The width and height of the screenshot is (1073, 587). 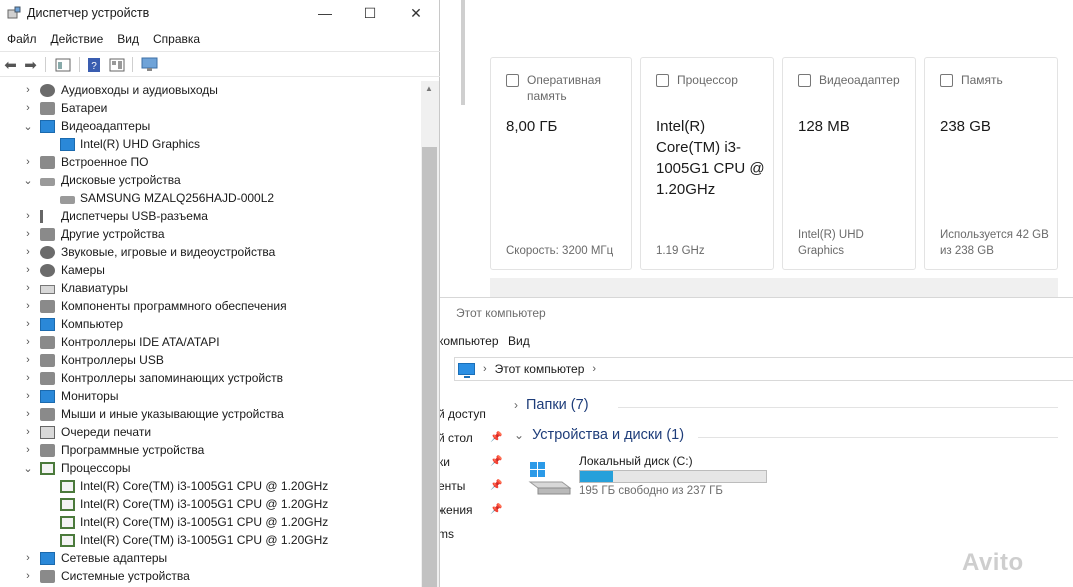 What do you see at coordinates (210, 288) in the screenshot?
I see `tree-category: › Клавиатуры` at bounding box center [210, 288].